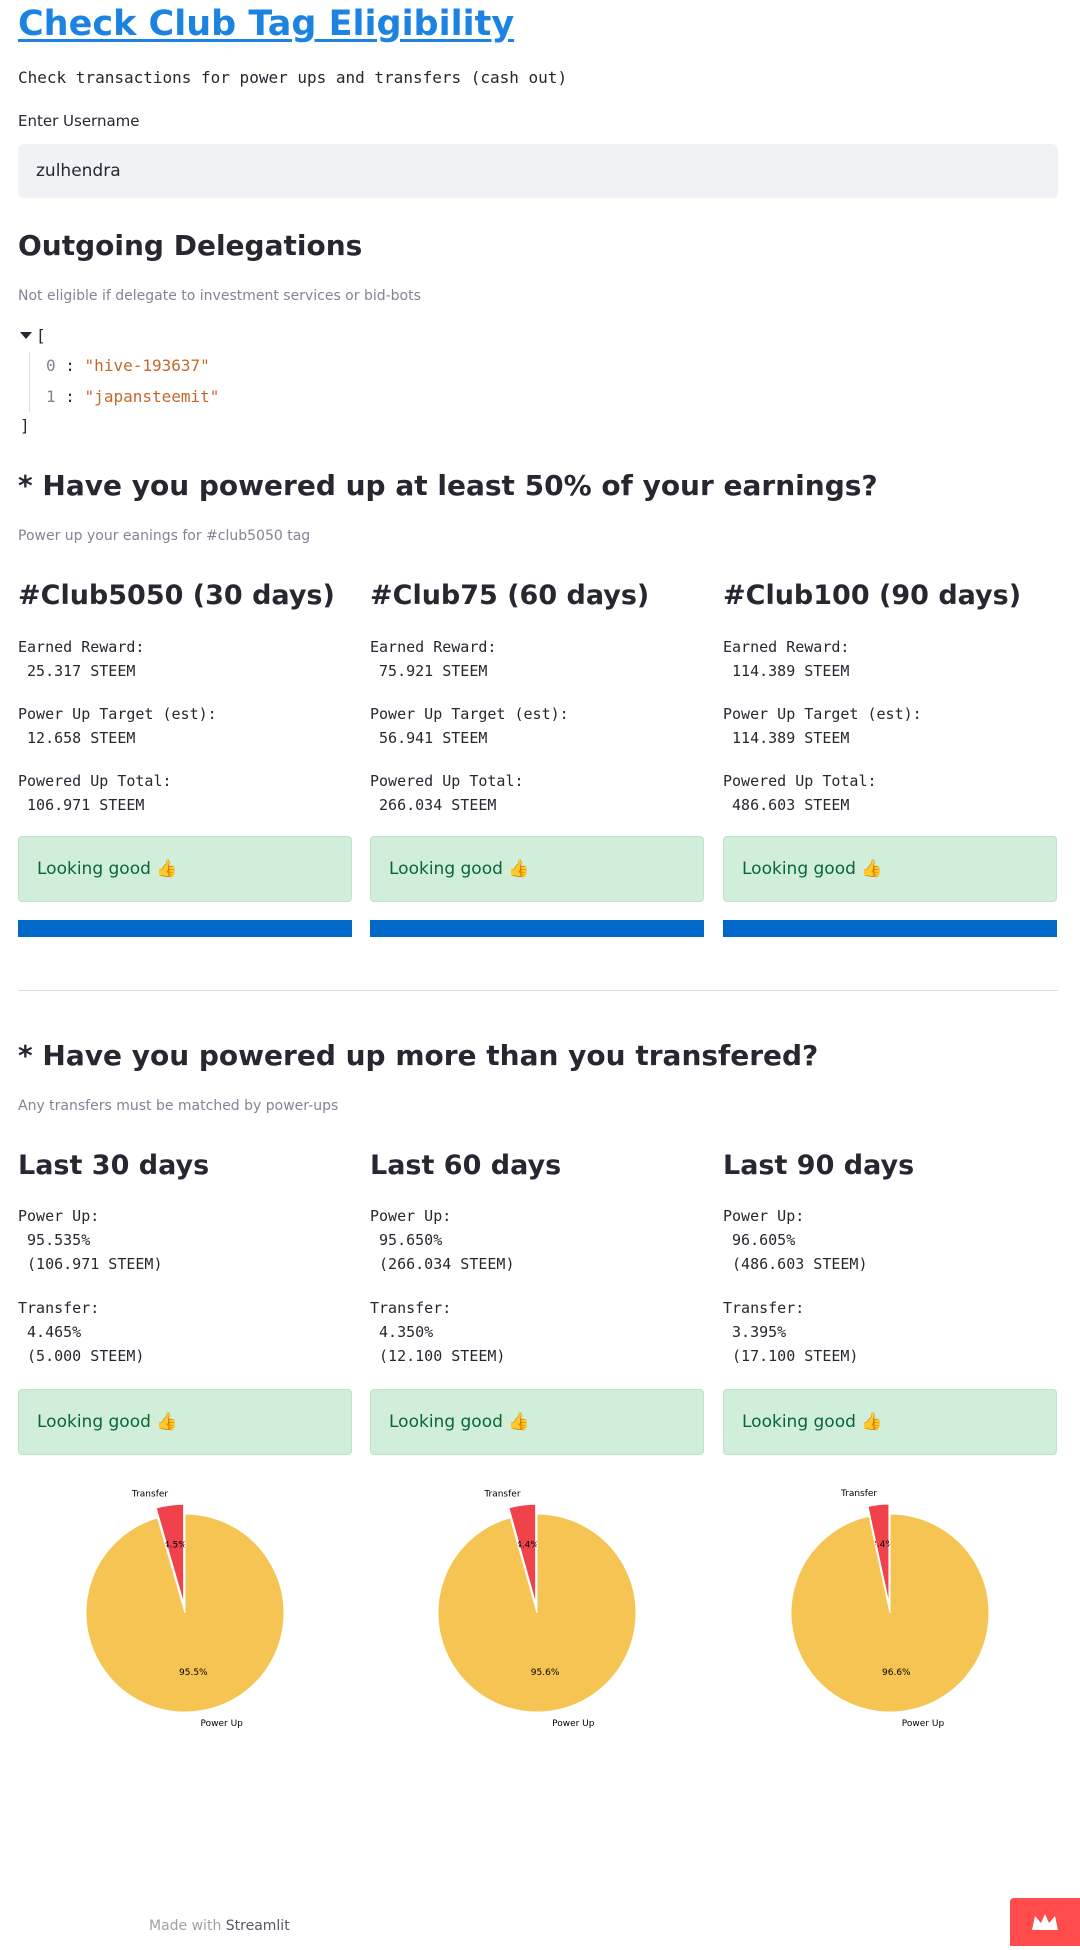  What do you see at coordinates (117, 726) in the screenshot?
I see `power-up-target: Power Up Target (est): 12.658 STEEM` at bounding box center [117, 726].